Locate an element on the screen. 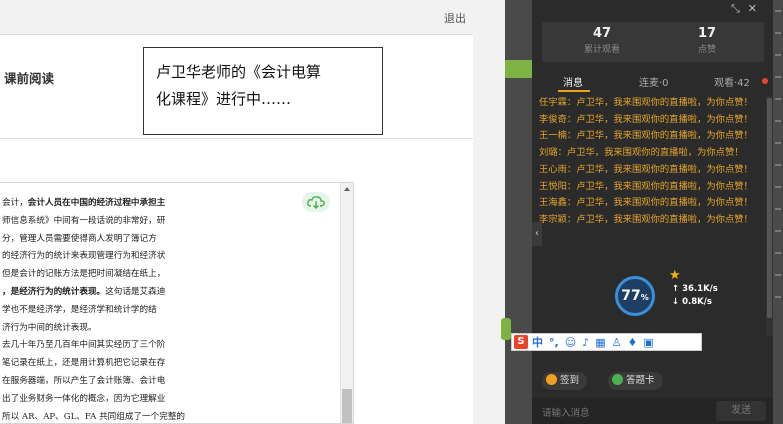 This screenshot has width=783, height=424. text-line: 去几十年乃至几百年中间其实经历了三个阶 is located at coordinates (84, 345).